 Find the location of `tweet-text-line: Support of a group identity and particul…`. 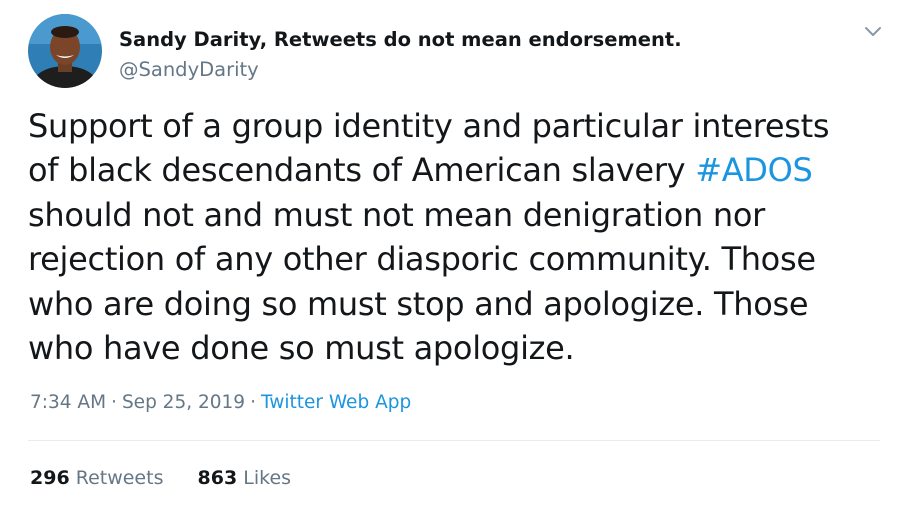

tweet-text-line: Support of a group identity and particul… is located at coordinates (429, 126).